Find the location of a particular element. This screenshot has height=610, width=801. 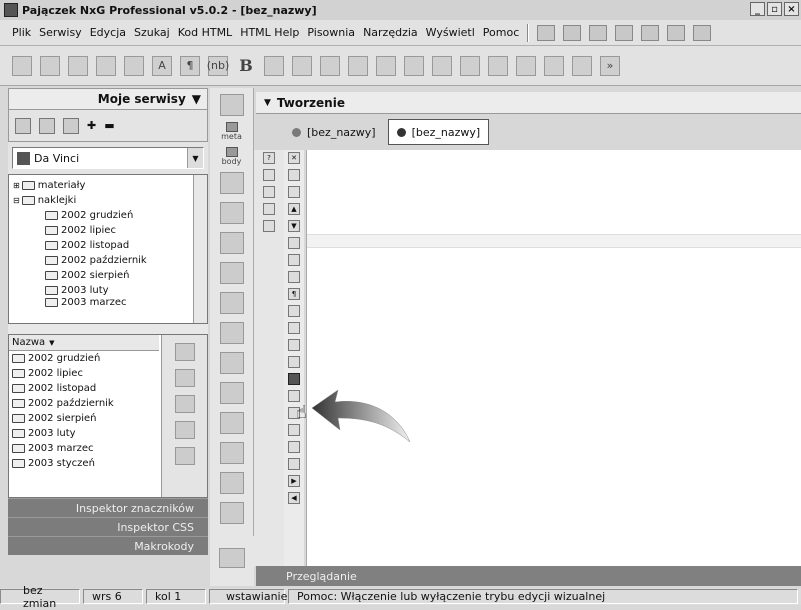

rename-icon is located at coordinates (184, 378).